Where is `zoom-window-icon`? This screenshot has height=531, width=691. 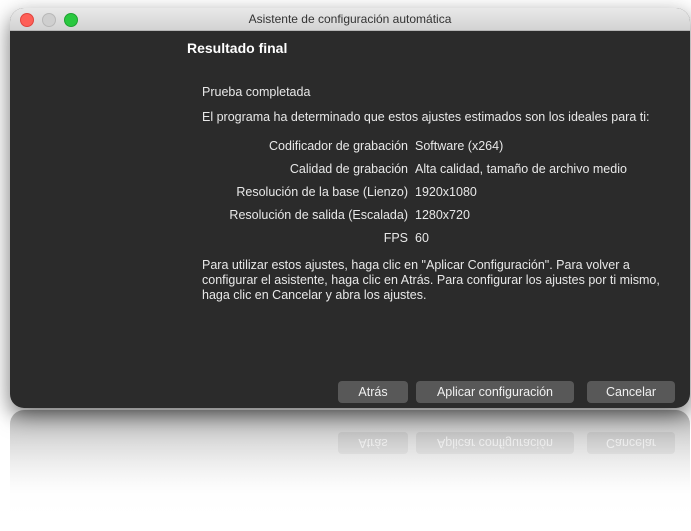
zoom-window-icon is located at coordinates (71, 20).